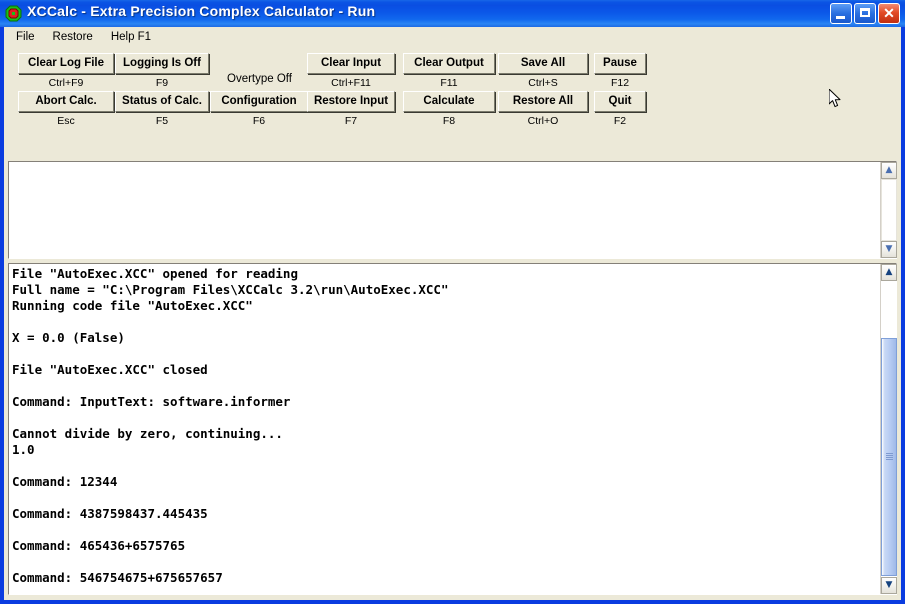 The height and width of the screenshot is (604, 905). Describe the element at coordinates (131, 37) in the screenshot. I see `menu-item-help: Help F1` at that location.